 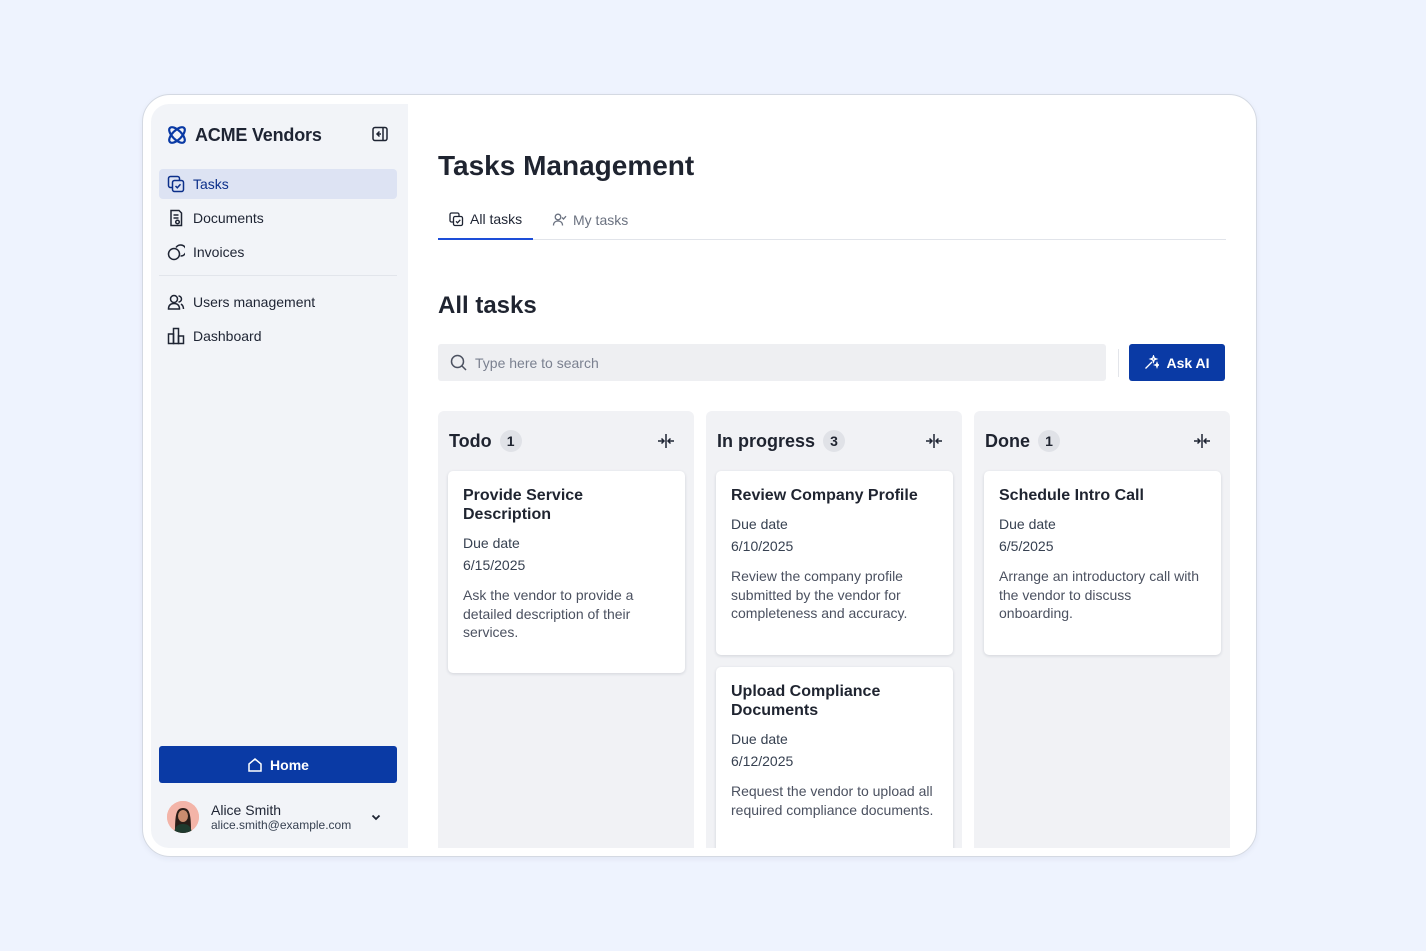 What do you see at coordinates (278, 275) in the screenshot?
I see `nav-divider` at bounding box center [278, 275].